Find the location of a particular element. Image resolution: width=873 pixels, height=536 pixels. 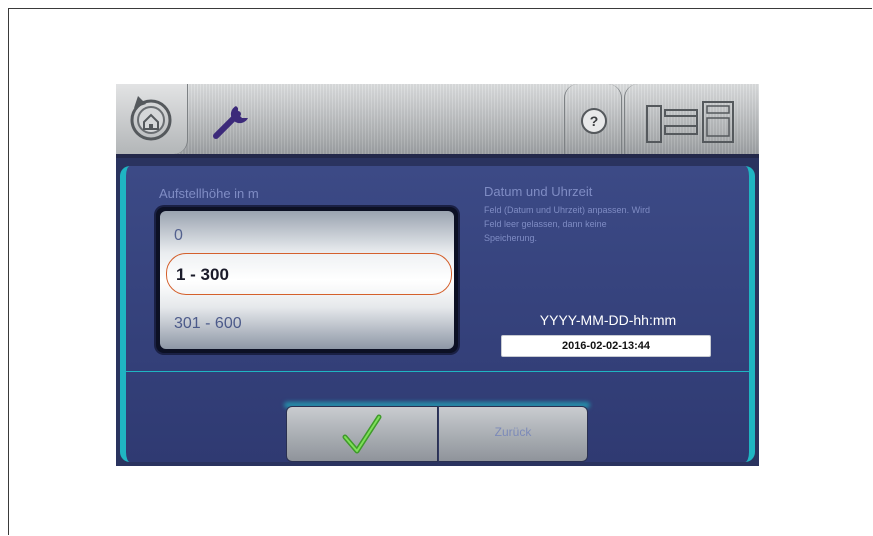

datetime-format-label: YYYY-MM-DD-hh:mm is located at coordinates (608, 320).